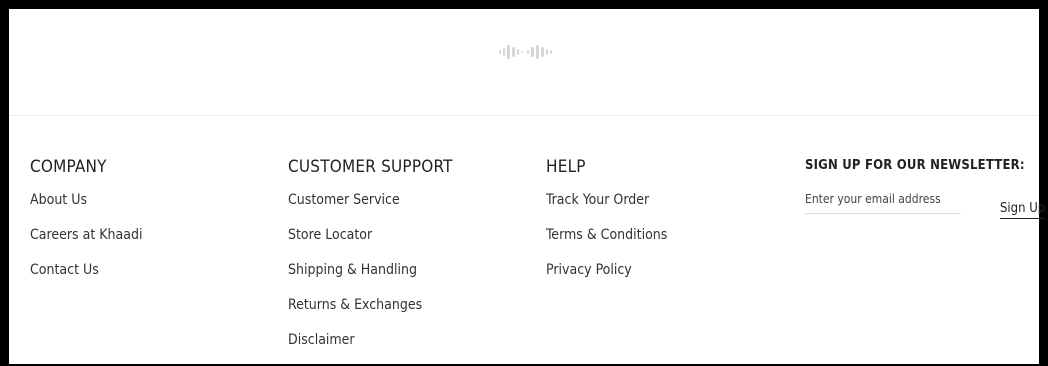  I want to click on returns-exchanges-link: Returns & Exchanges, so click(370, 305).